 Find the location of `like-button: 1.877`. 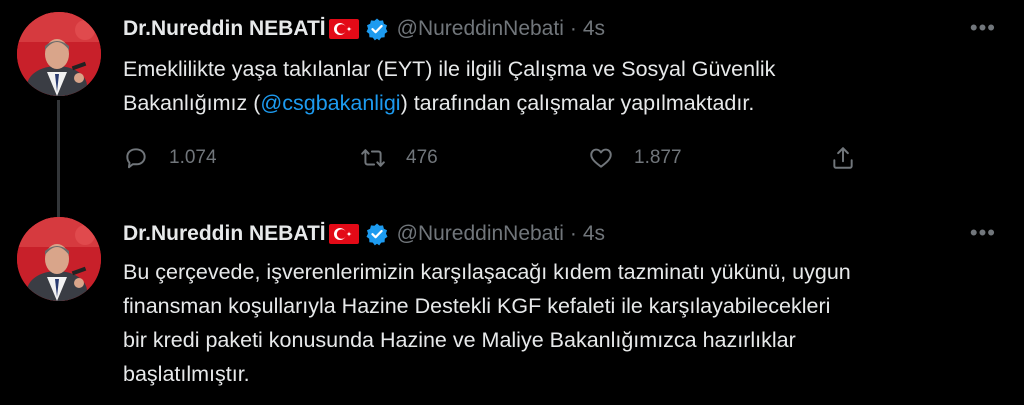

like-button: 1.877 is located at coordinates (635, 158).